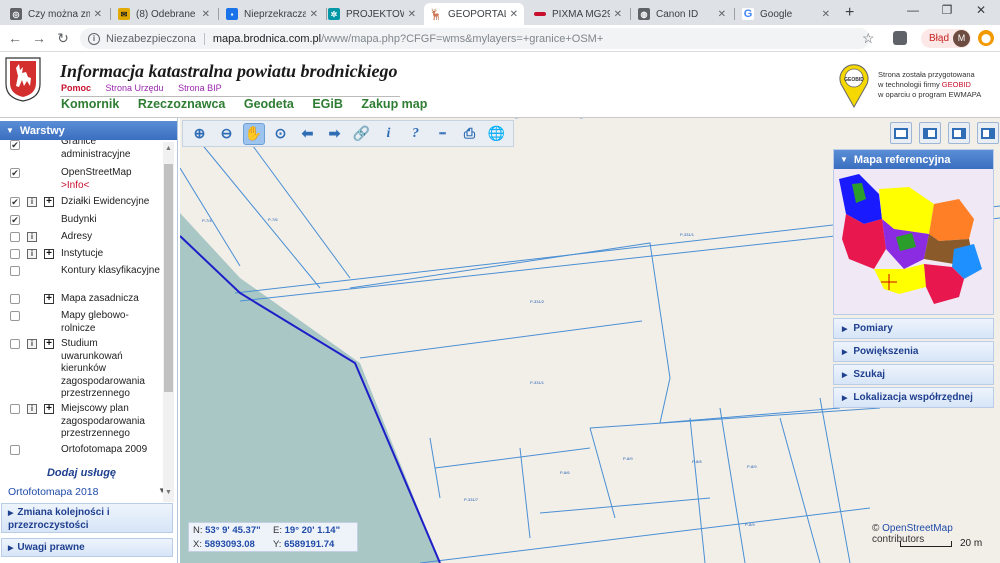 The height and width of the screenshot is (563, 1000). Describe the element at coordinates (913, 328) in the screenshot. I see `section-pomiary: ▶ Pomiary` at that location.